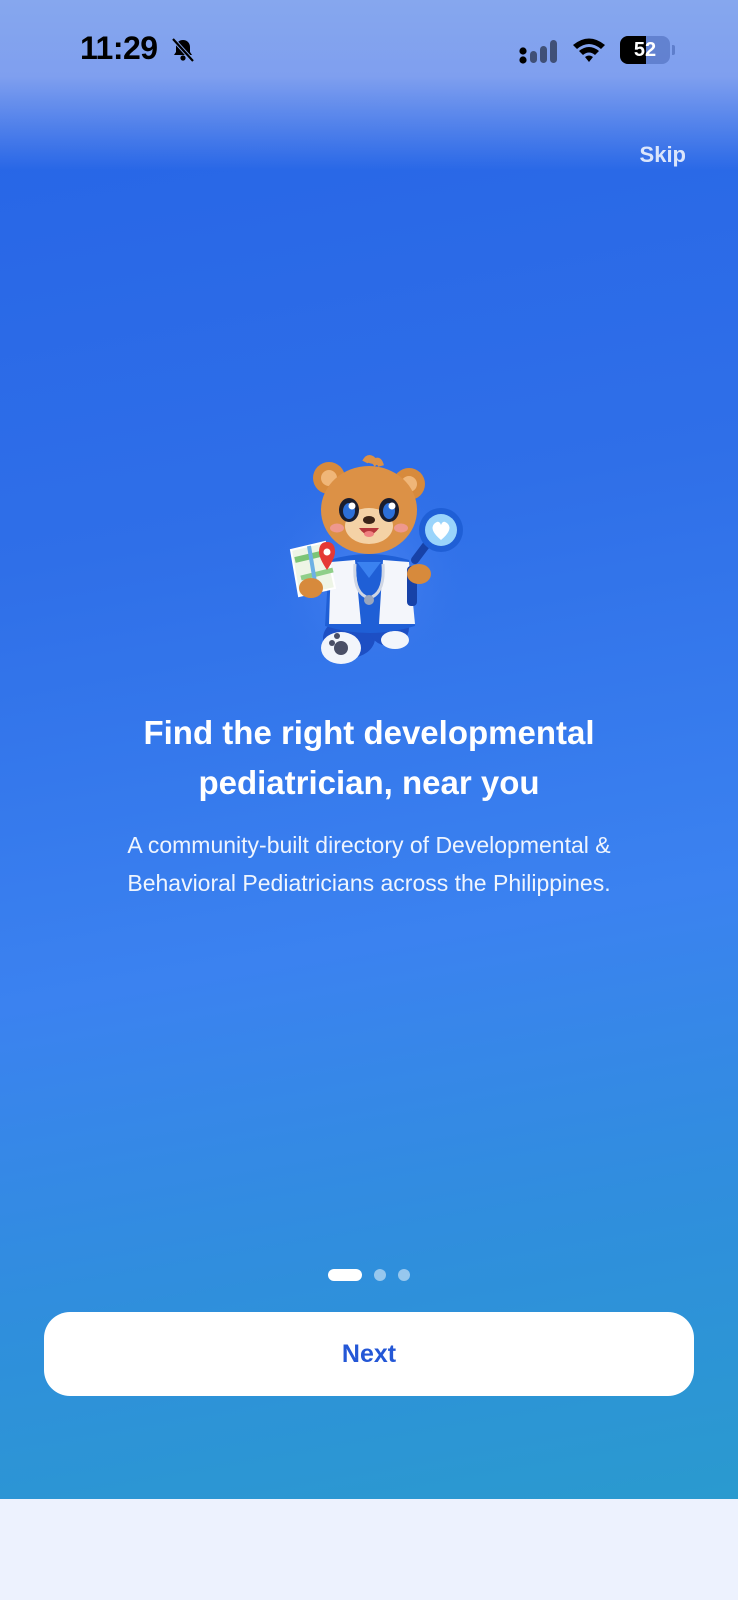 Image resolution: width=738 pixels, height=1600 pixels. What do you see at coordinates (119, 48) in the screenshot?
I see `status-time: 11:29` at bounding box center [119, 48].